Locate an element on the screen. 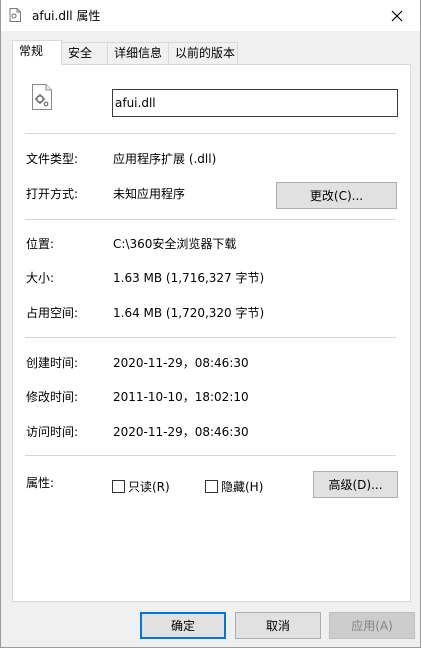 The width and height of the screenshot is (421, 648). file-type-value: 应用程序扩展 (.dll) is located at coordinates (165, 159).